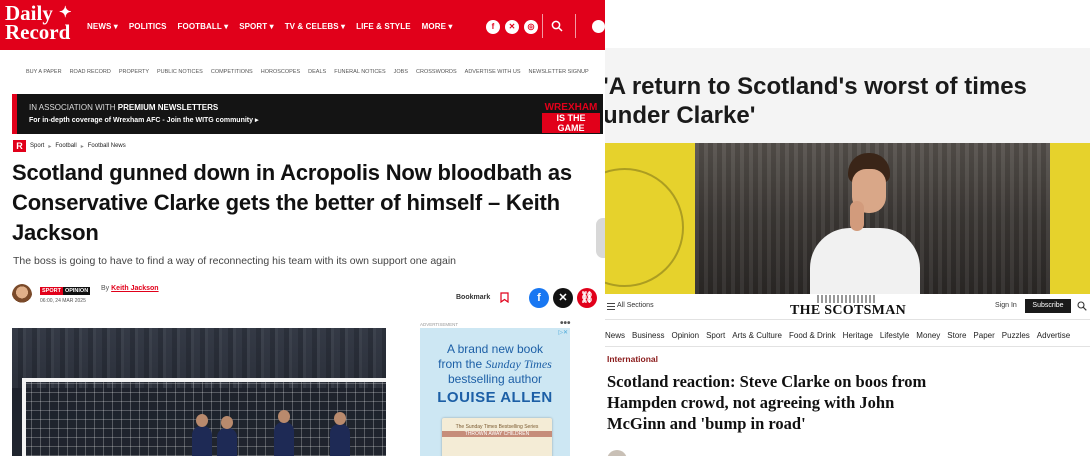 The image size is (1090, 456). Describe the element at coordinates (600, 238) in the screenshot. I see `carousel-handle` at that location.